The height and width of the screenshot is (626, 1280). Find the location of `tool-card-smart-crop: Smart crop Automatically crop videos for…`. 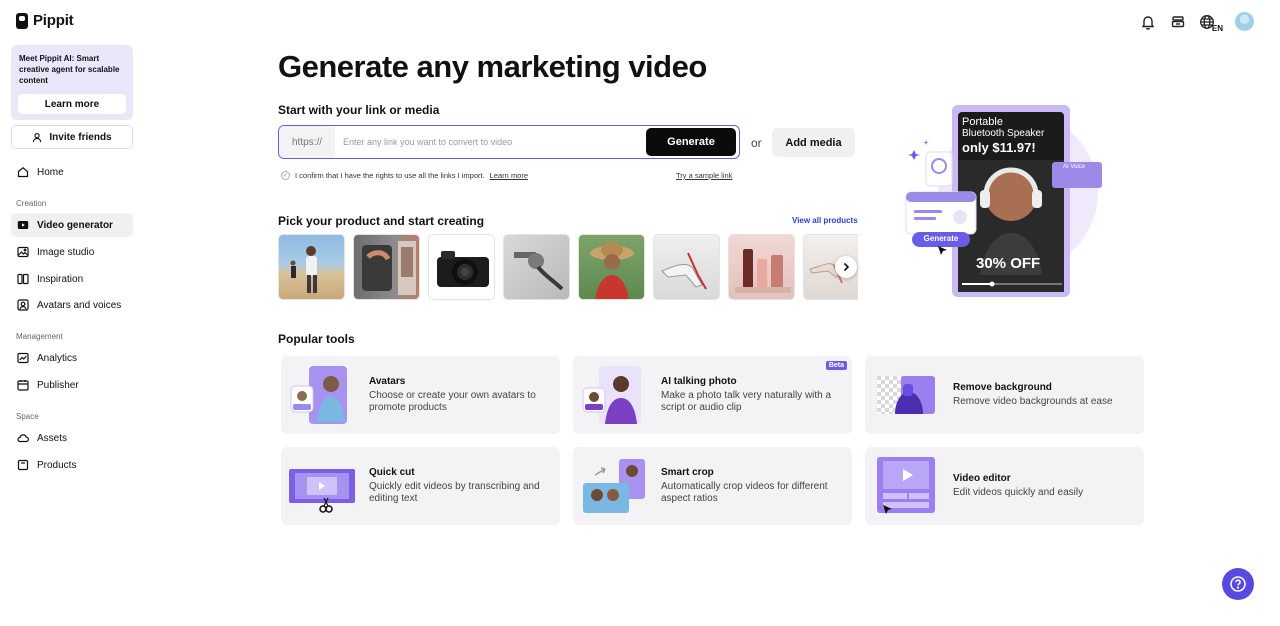

tool-card-smart-crop: Smart crop Automatically crop videos for… is located at coordinates (712, 486).